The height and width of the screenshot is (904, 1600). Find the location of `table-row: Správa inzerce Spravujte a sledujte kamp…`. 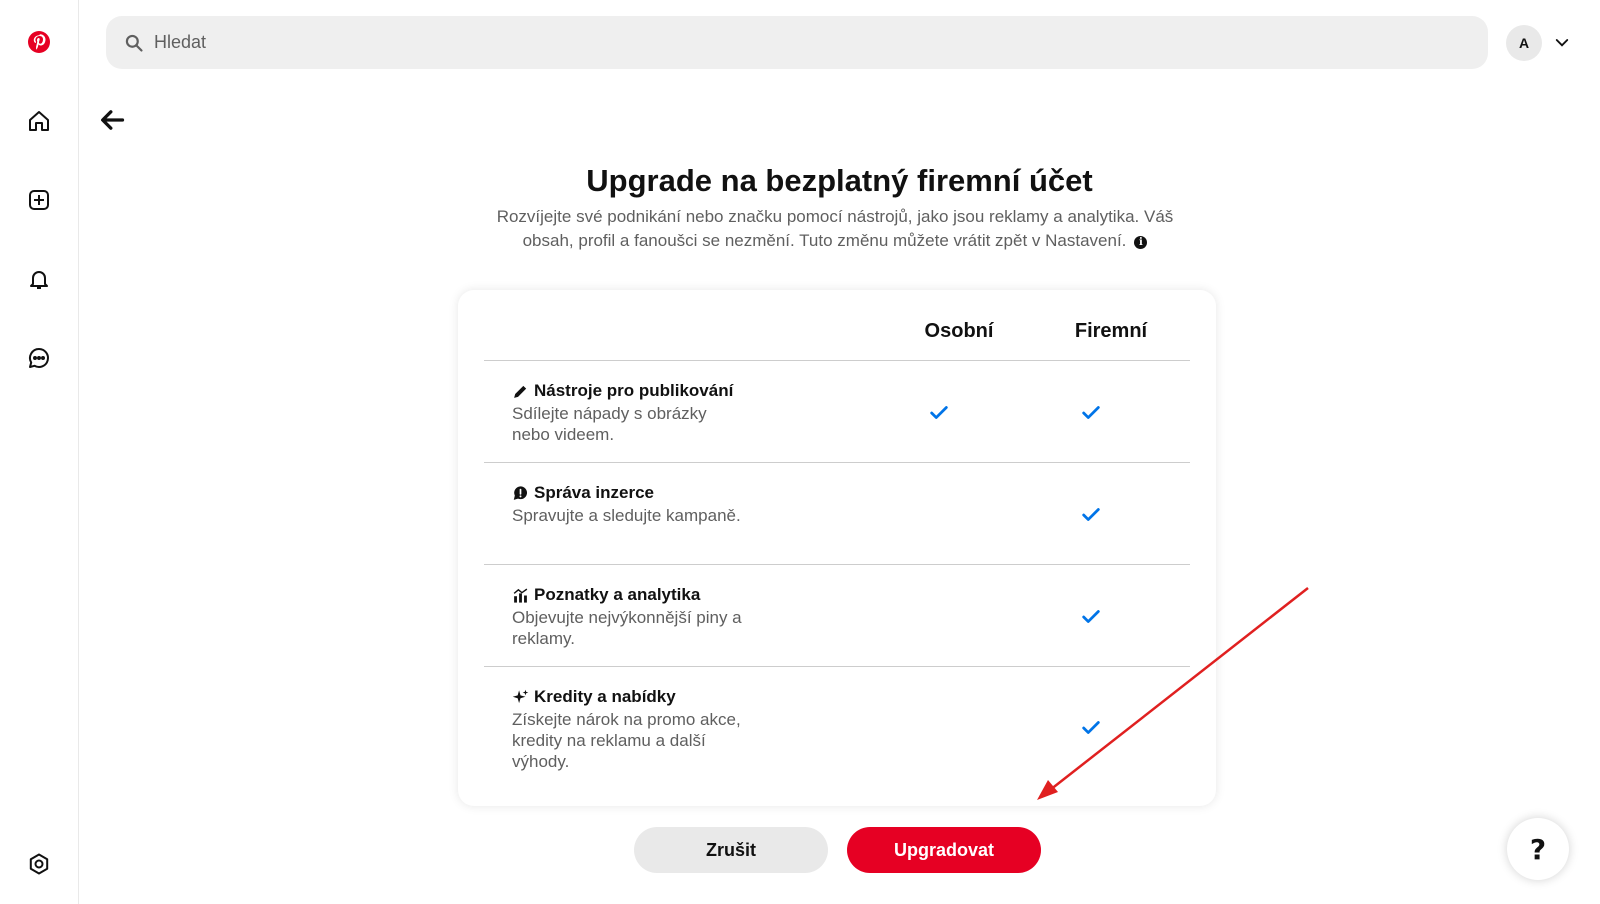

table-row: Správa inzerce Spravujte a sledujte kamp… is located at coordinates (837, 512).